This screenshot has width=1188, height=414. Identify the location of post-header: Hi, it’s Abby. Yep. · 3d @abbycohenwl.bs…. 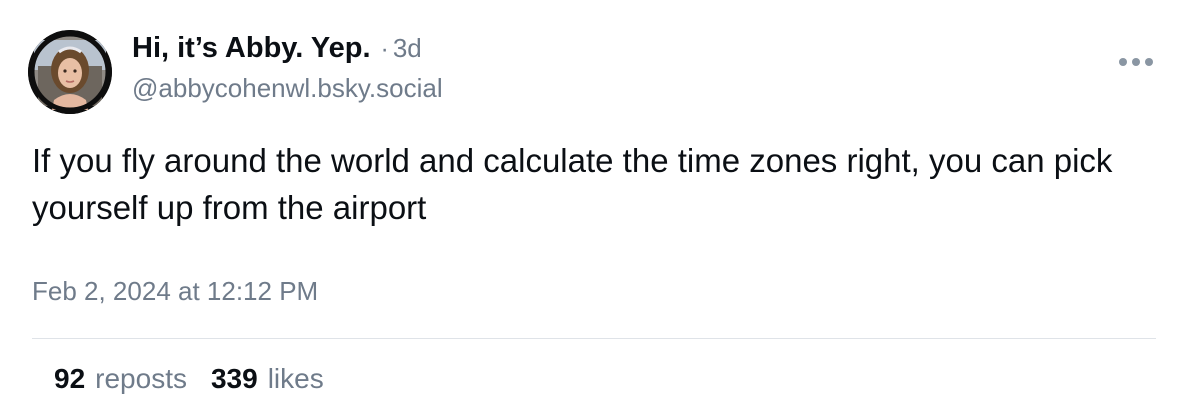
(287, 68).